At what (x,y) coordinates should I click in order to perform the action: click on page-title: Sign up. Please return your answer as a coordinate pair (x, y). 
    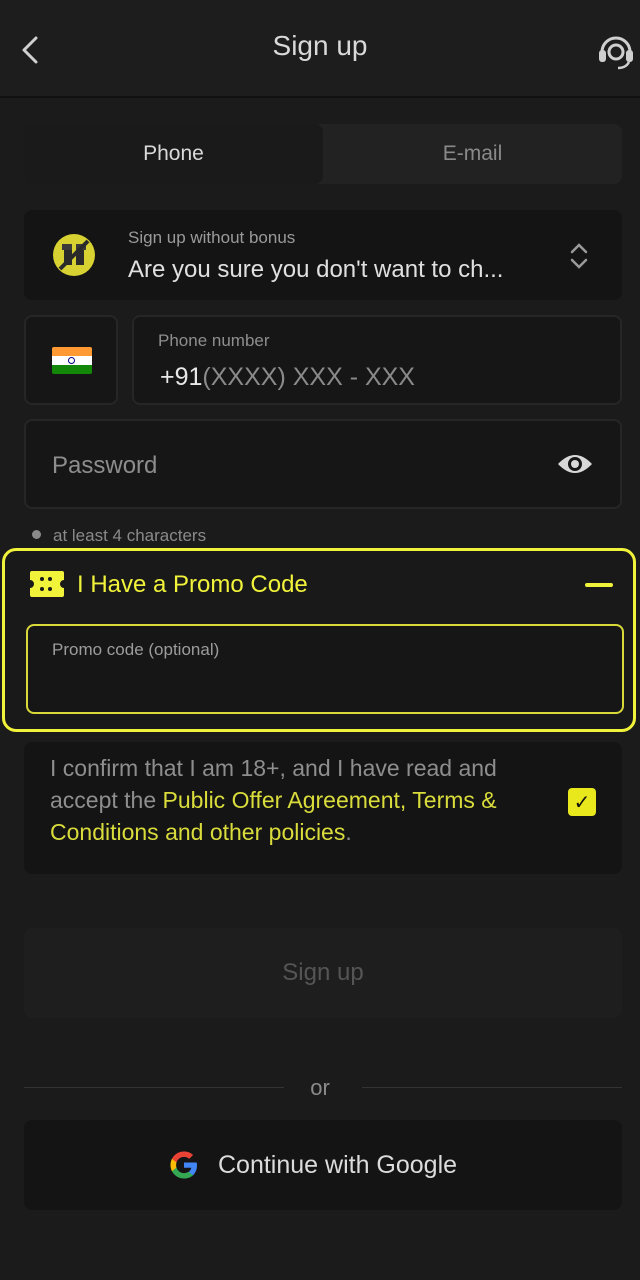
    Looking at the image, I should click on (320, 45).